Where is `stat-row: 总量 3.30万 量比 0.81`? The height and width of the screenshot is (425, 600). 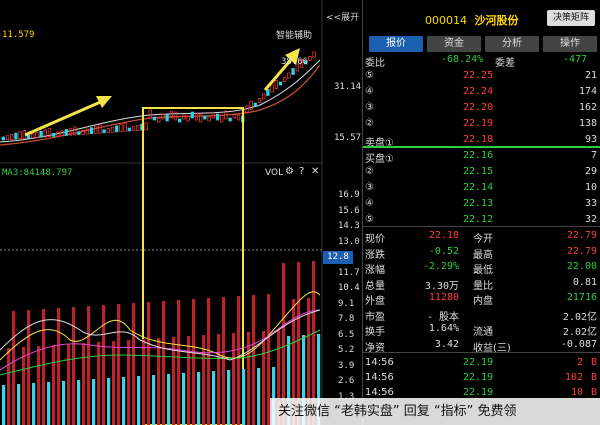
stat-row: 总量 3.30万 量比 0.81 is located at coordinates (481, 283).